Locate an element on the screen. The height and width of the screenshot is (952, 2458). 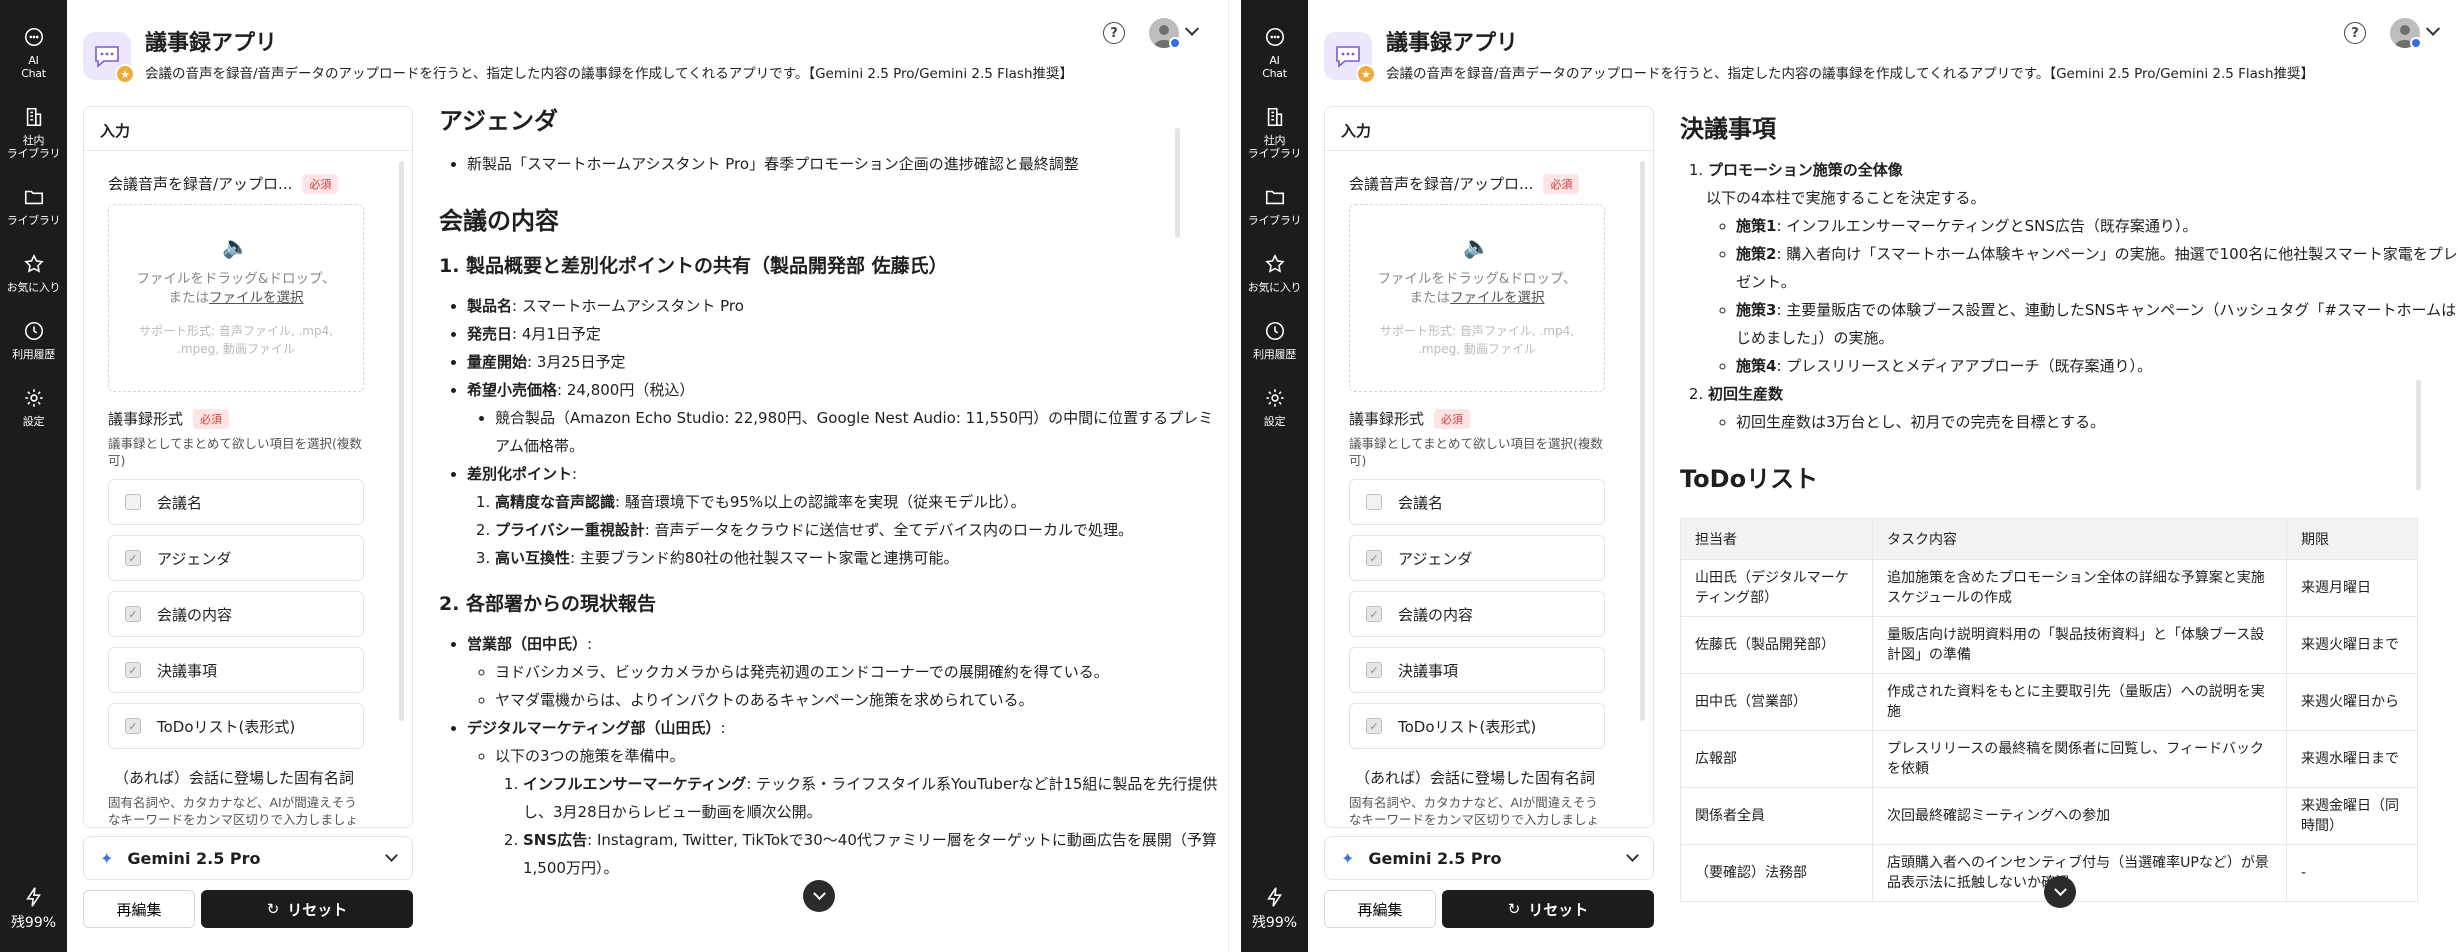
list-item: ヤマダ電機からは、よりインパクトのあるキャンペーン施策を求められている。 is located at coordinates (856, 700).